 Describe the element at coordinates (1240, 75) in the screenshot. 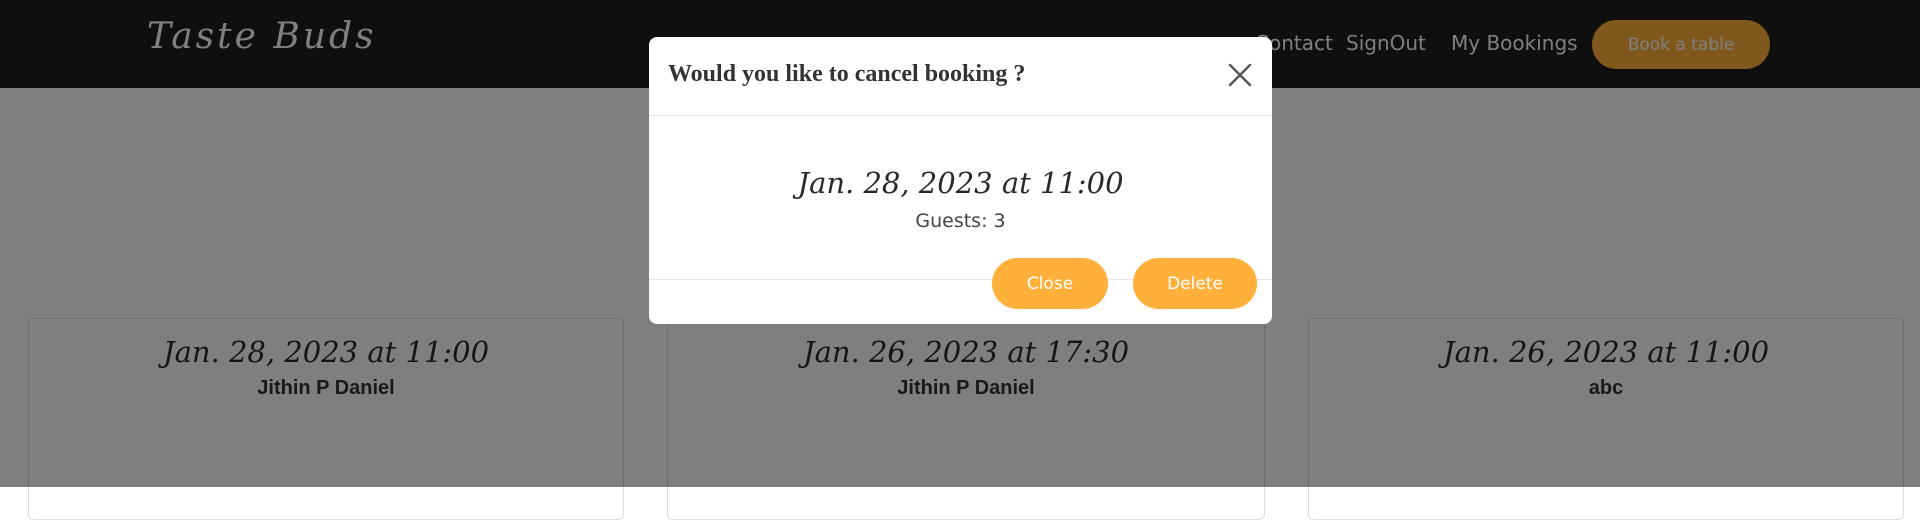

I see `close-icon` at that location.